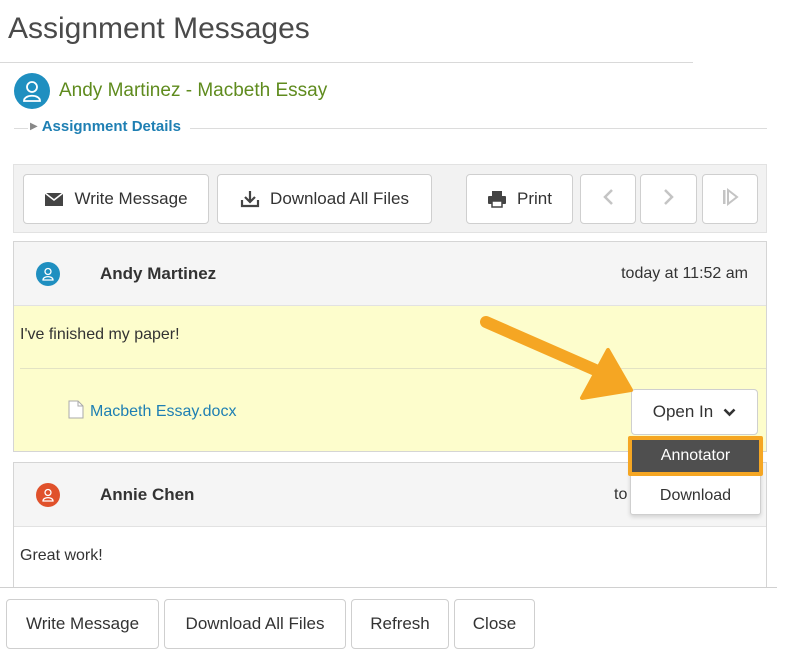 The height and width of the screenshot is (658, 787). What do you see at coordinates (147, 494) in the screenshot?
I see `message-author: Annie Chen` at bounding box center [147, 494].